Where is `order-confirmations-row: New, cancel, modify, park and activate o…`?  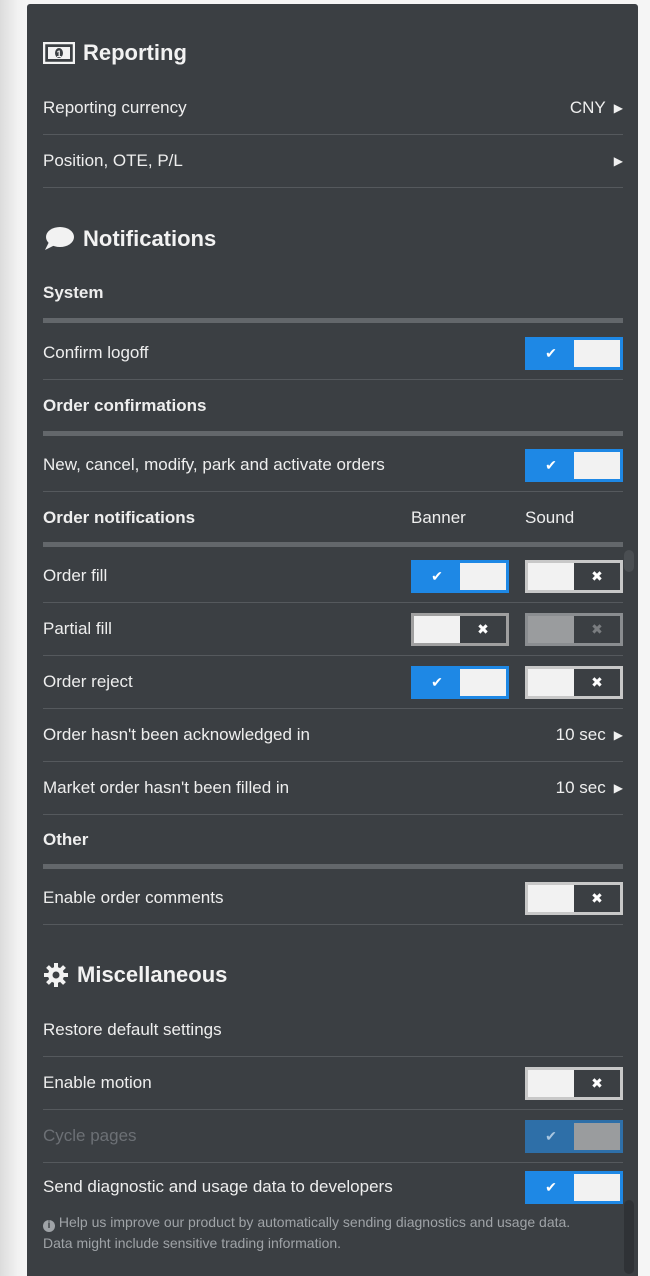 order-confirmations-row: New, cancel, modify, park and activate o… is located at coordinates (333, 465).